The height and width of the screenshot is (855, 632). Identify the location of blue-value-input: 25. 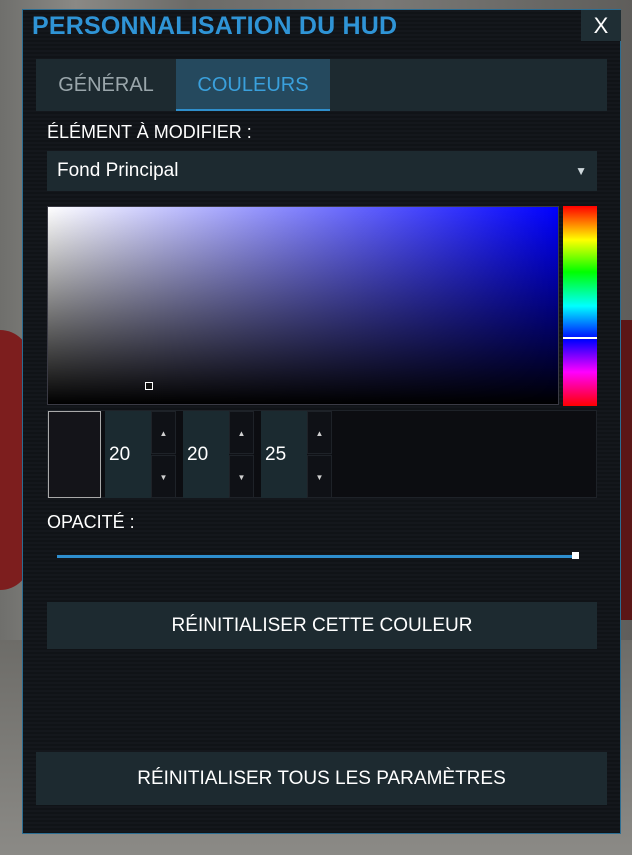
(284, 454).